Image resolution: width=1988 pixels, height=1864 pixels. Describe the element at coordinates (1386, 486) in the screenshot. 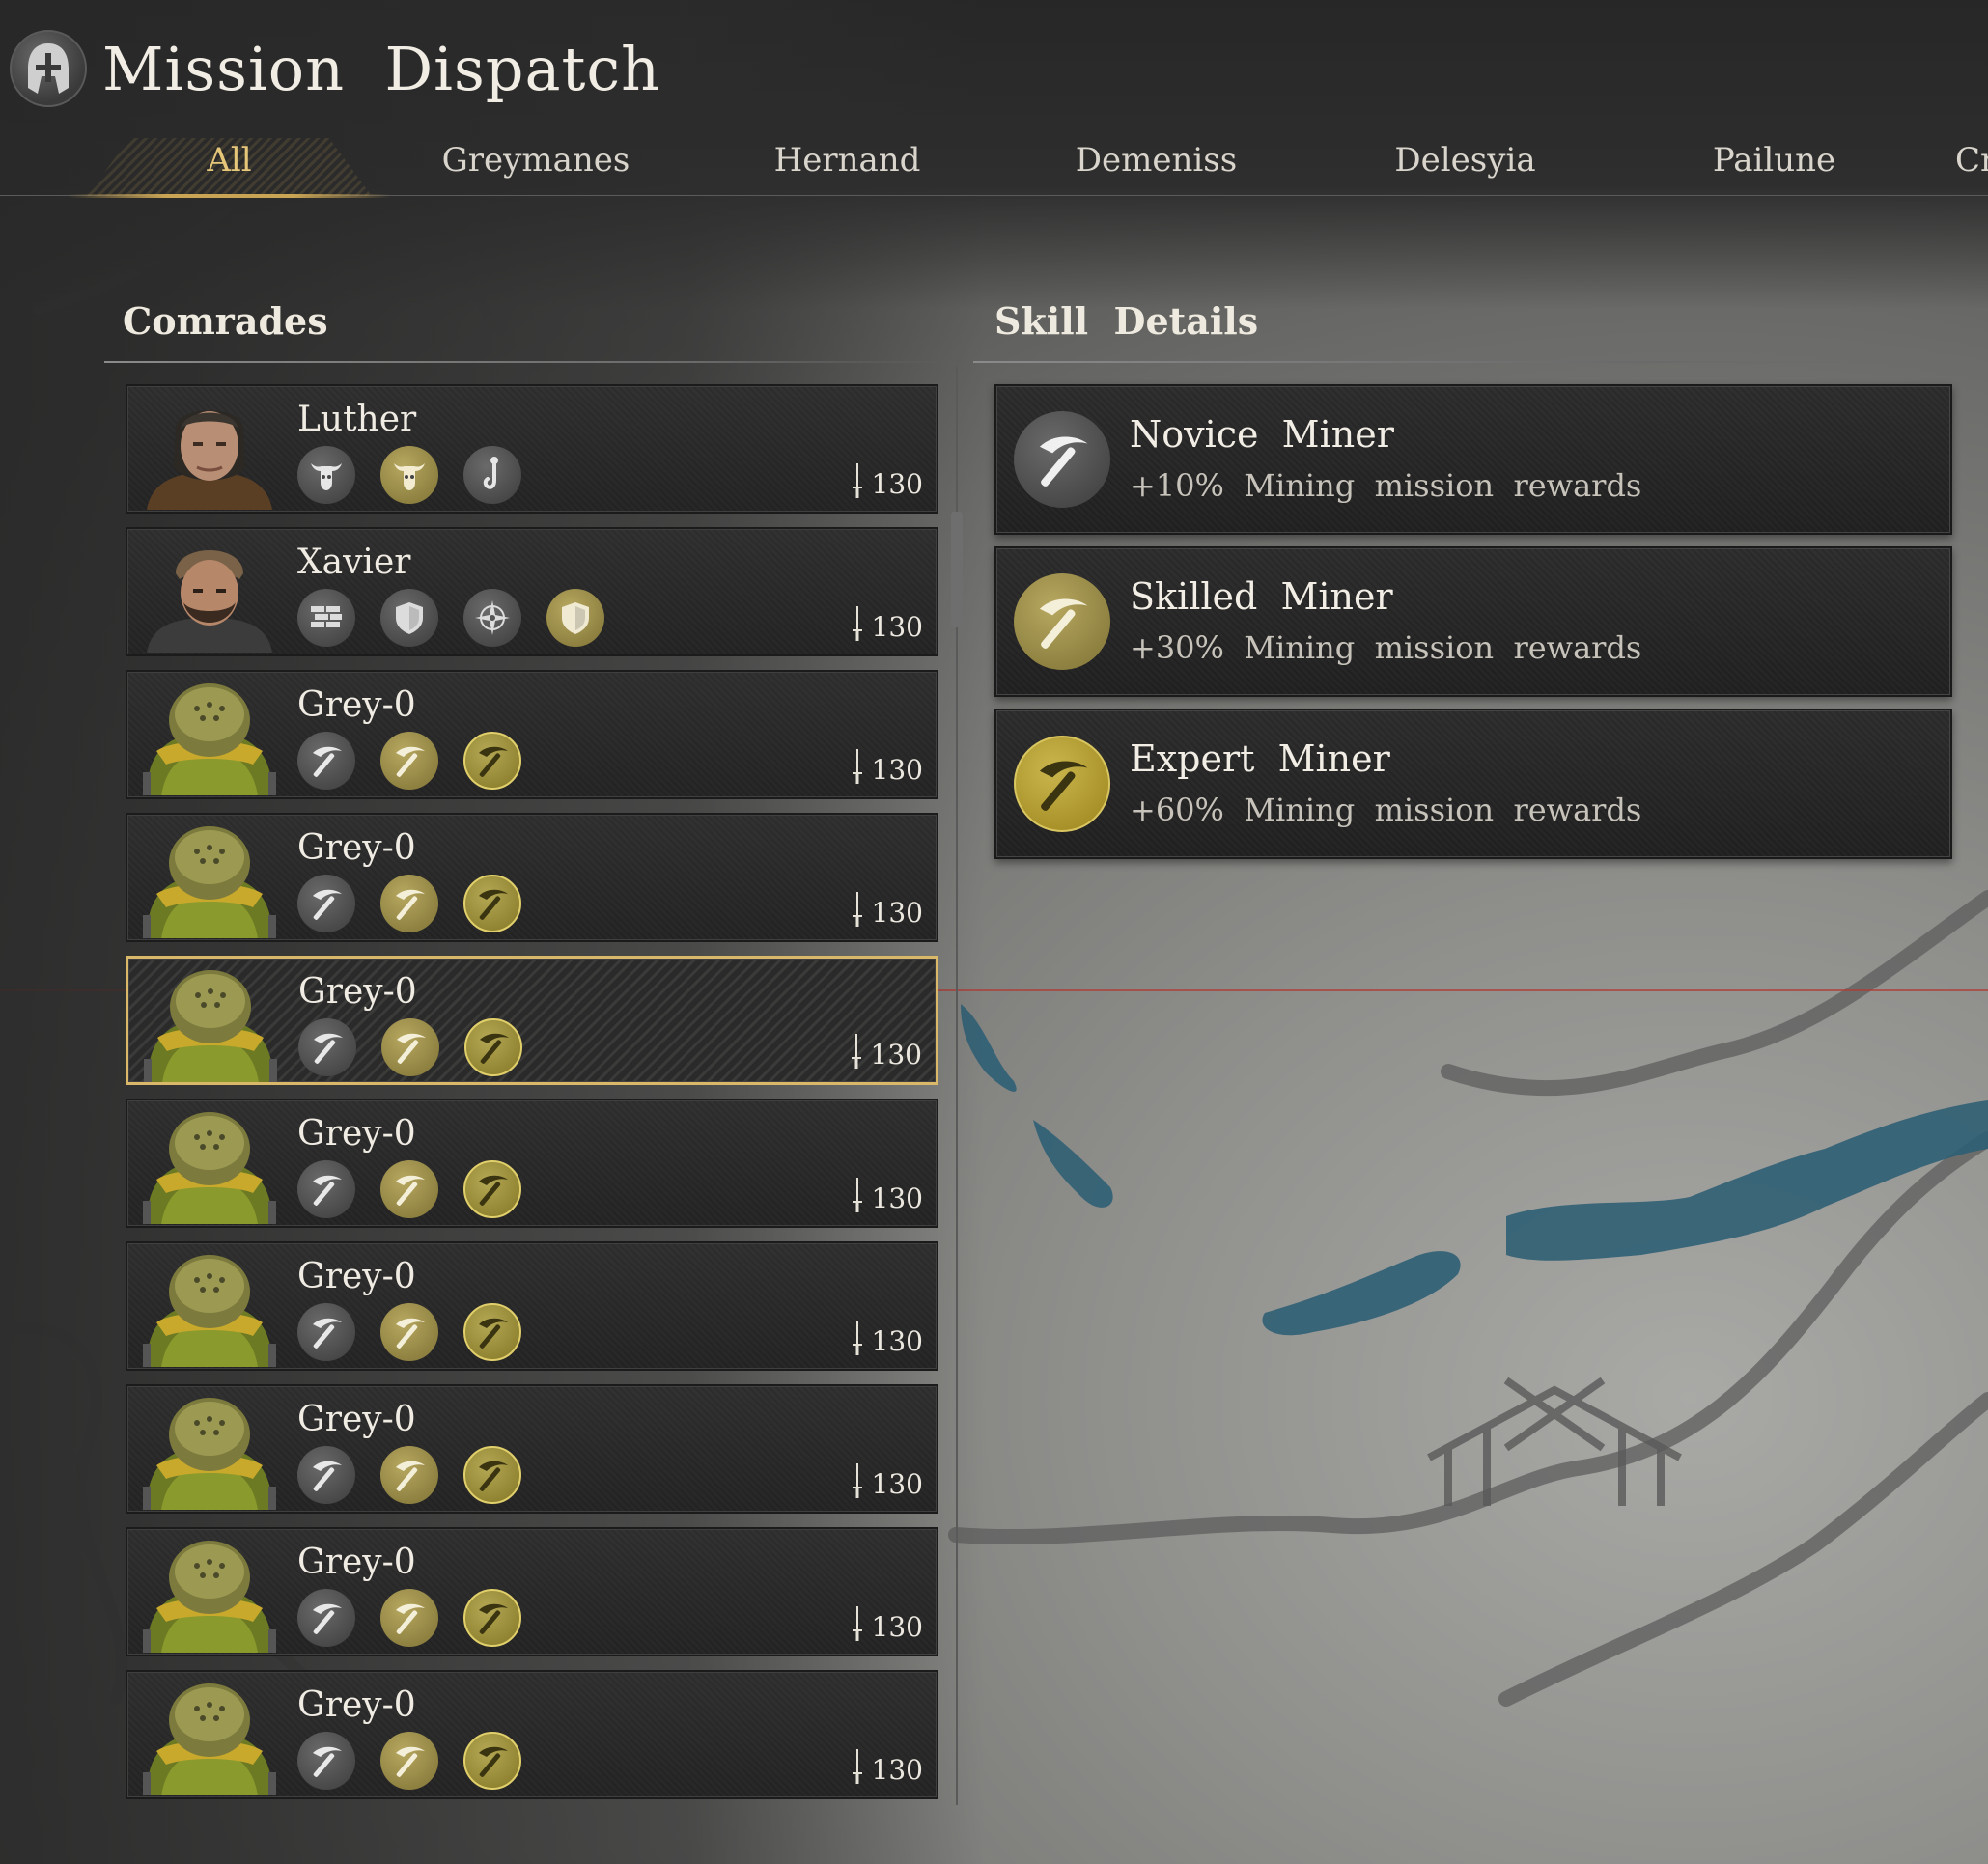

I see `skill-description: +10% Mining mission rewards` at that location.